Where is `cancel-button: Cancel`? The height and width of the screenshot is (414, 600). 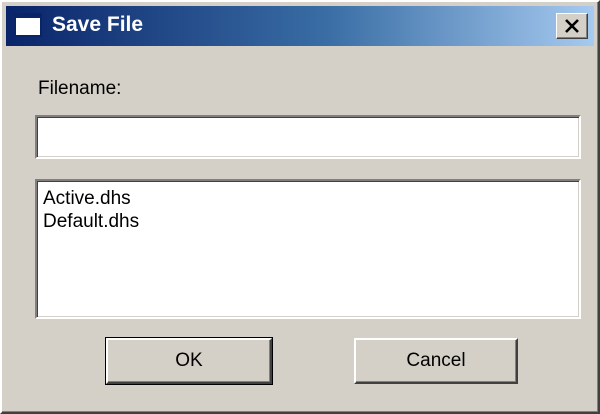 cancel-button: Cancel is located at coordinates (436, 361).